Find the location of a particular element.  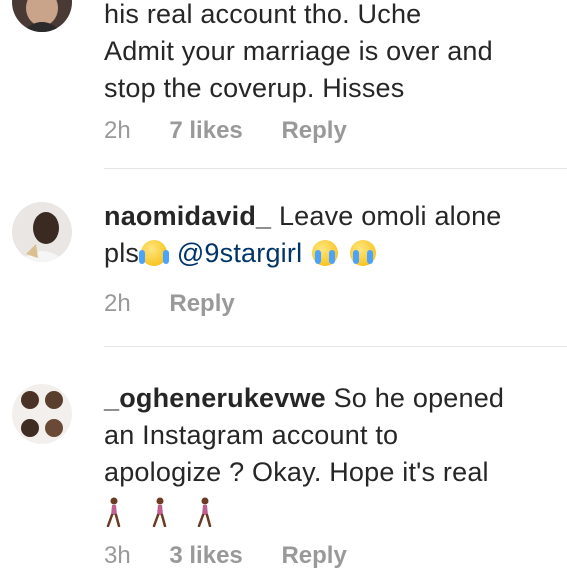

comment-body: pls is located at coordinates (122, 253).